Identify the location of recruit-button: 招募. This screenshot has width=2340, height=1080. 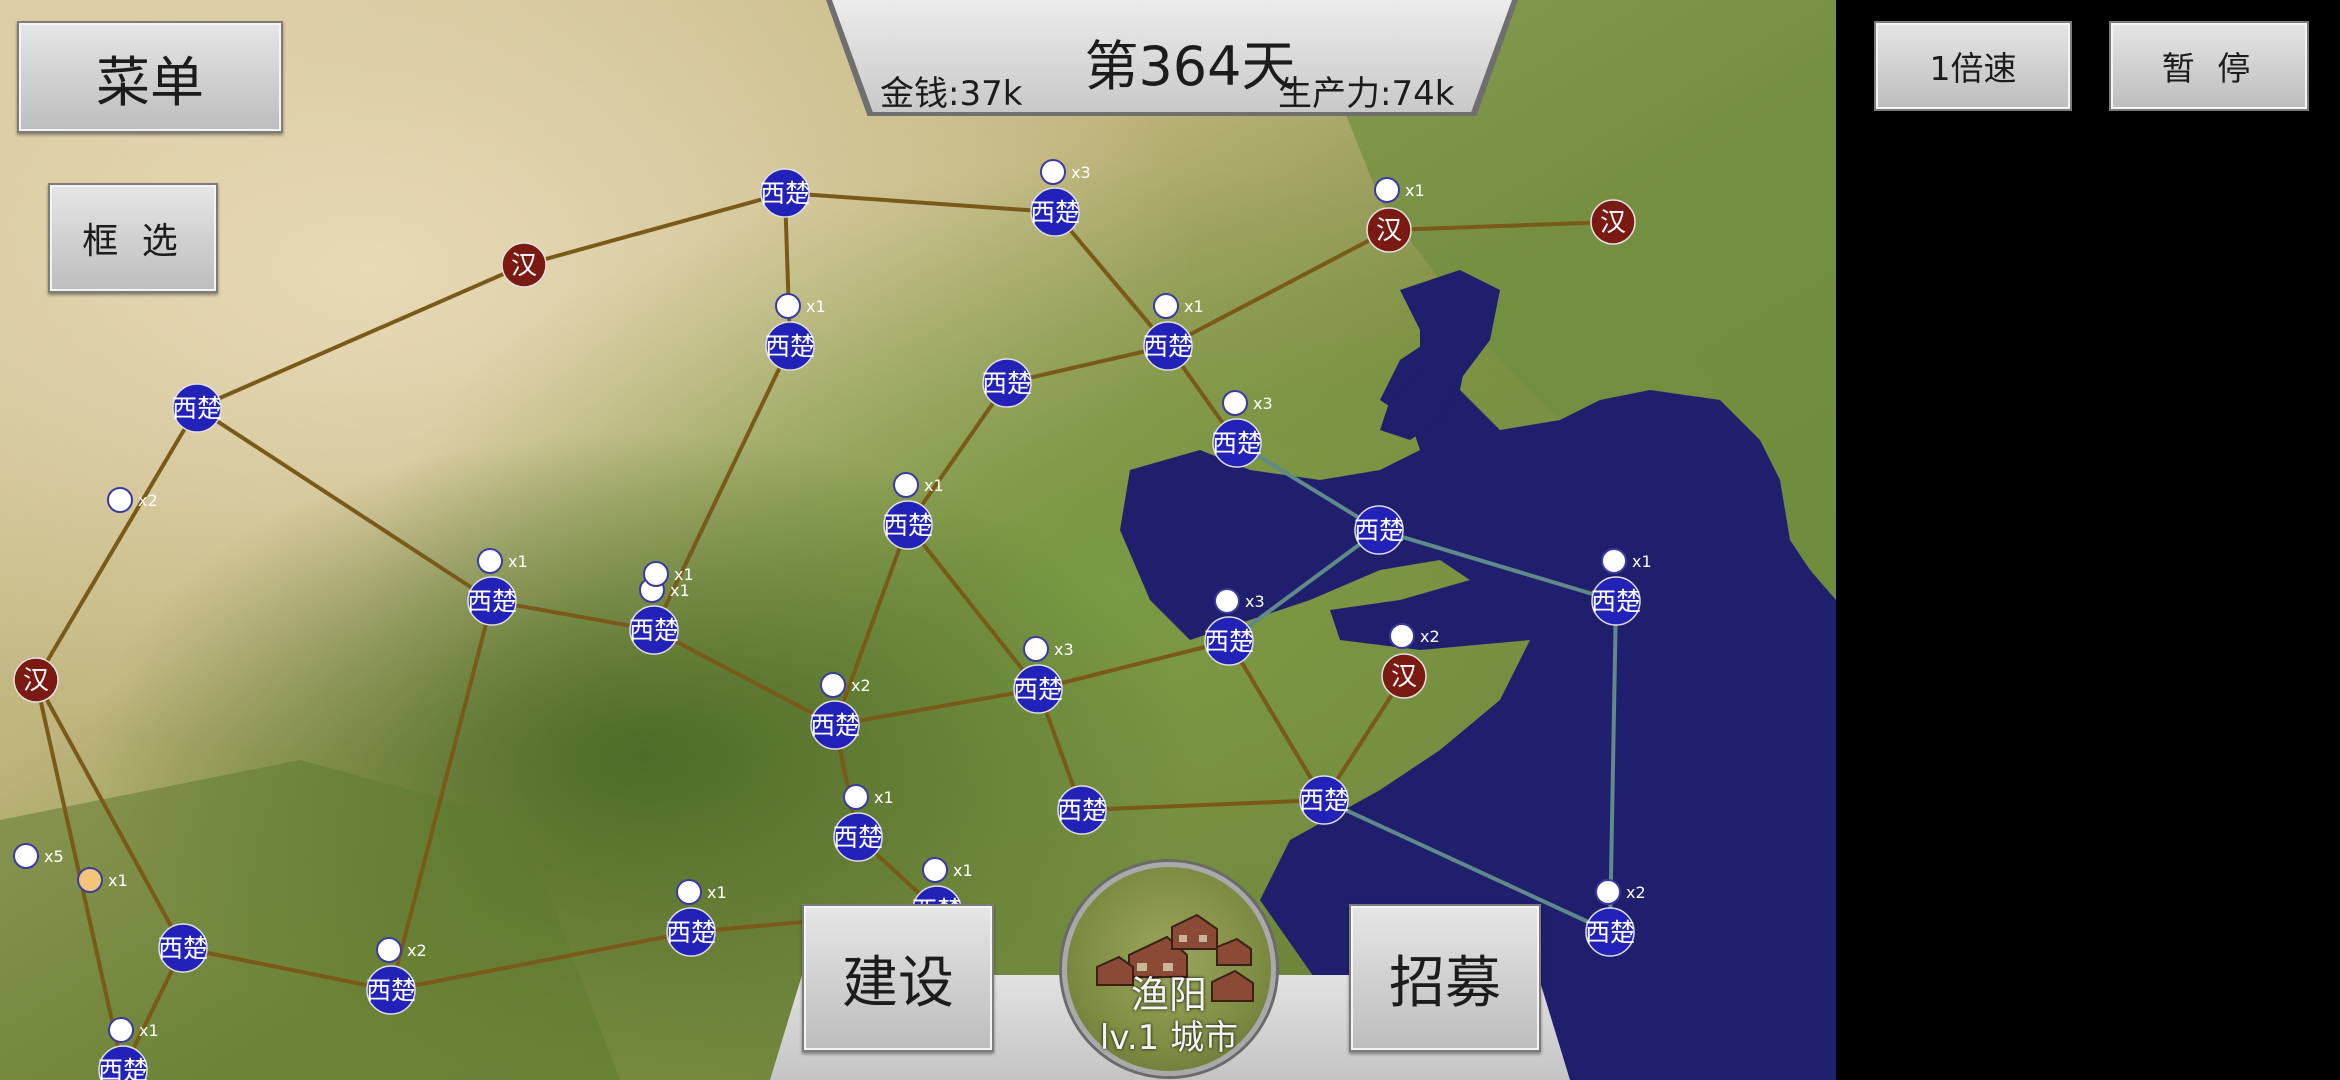
(1445, 978).